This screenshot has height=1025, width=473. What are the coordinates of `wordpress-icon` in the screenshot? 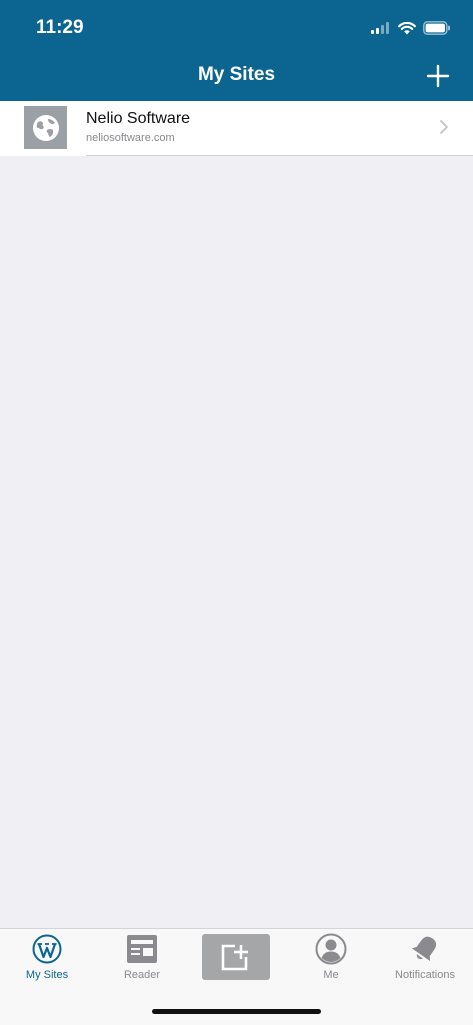 It's located at (47, 949).